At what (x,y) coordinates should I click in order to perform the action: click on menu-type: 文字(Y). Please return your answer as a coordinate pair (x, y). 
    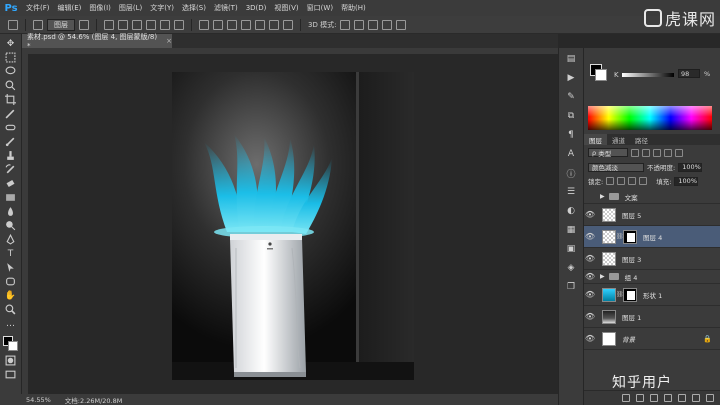
    Looking at the image, I should click on (162, 8).